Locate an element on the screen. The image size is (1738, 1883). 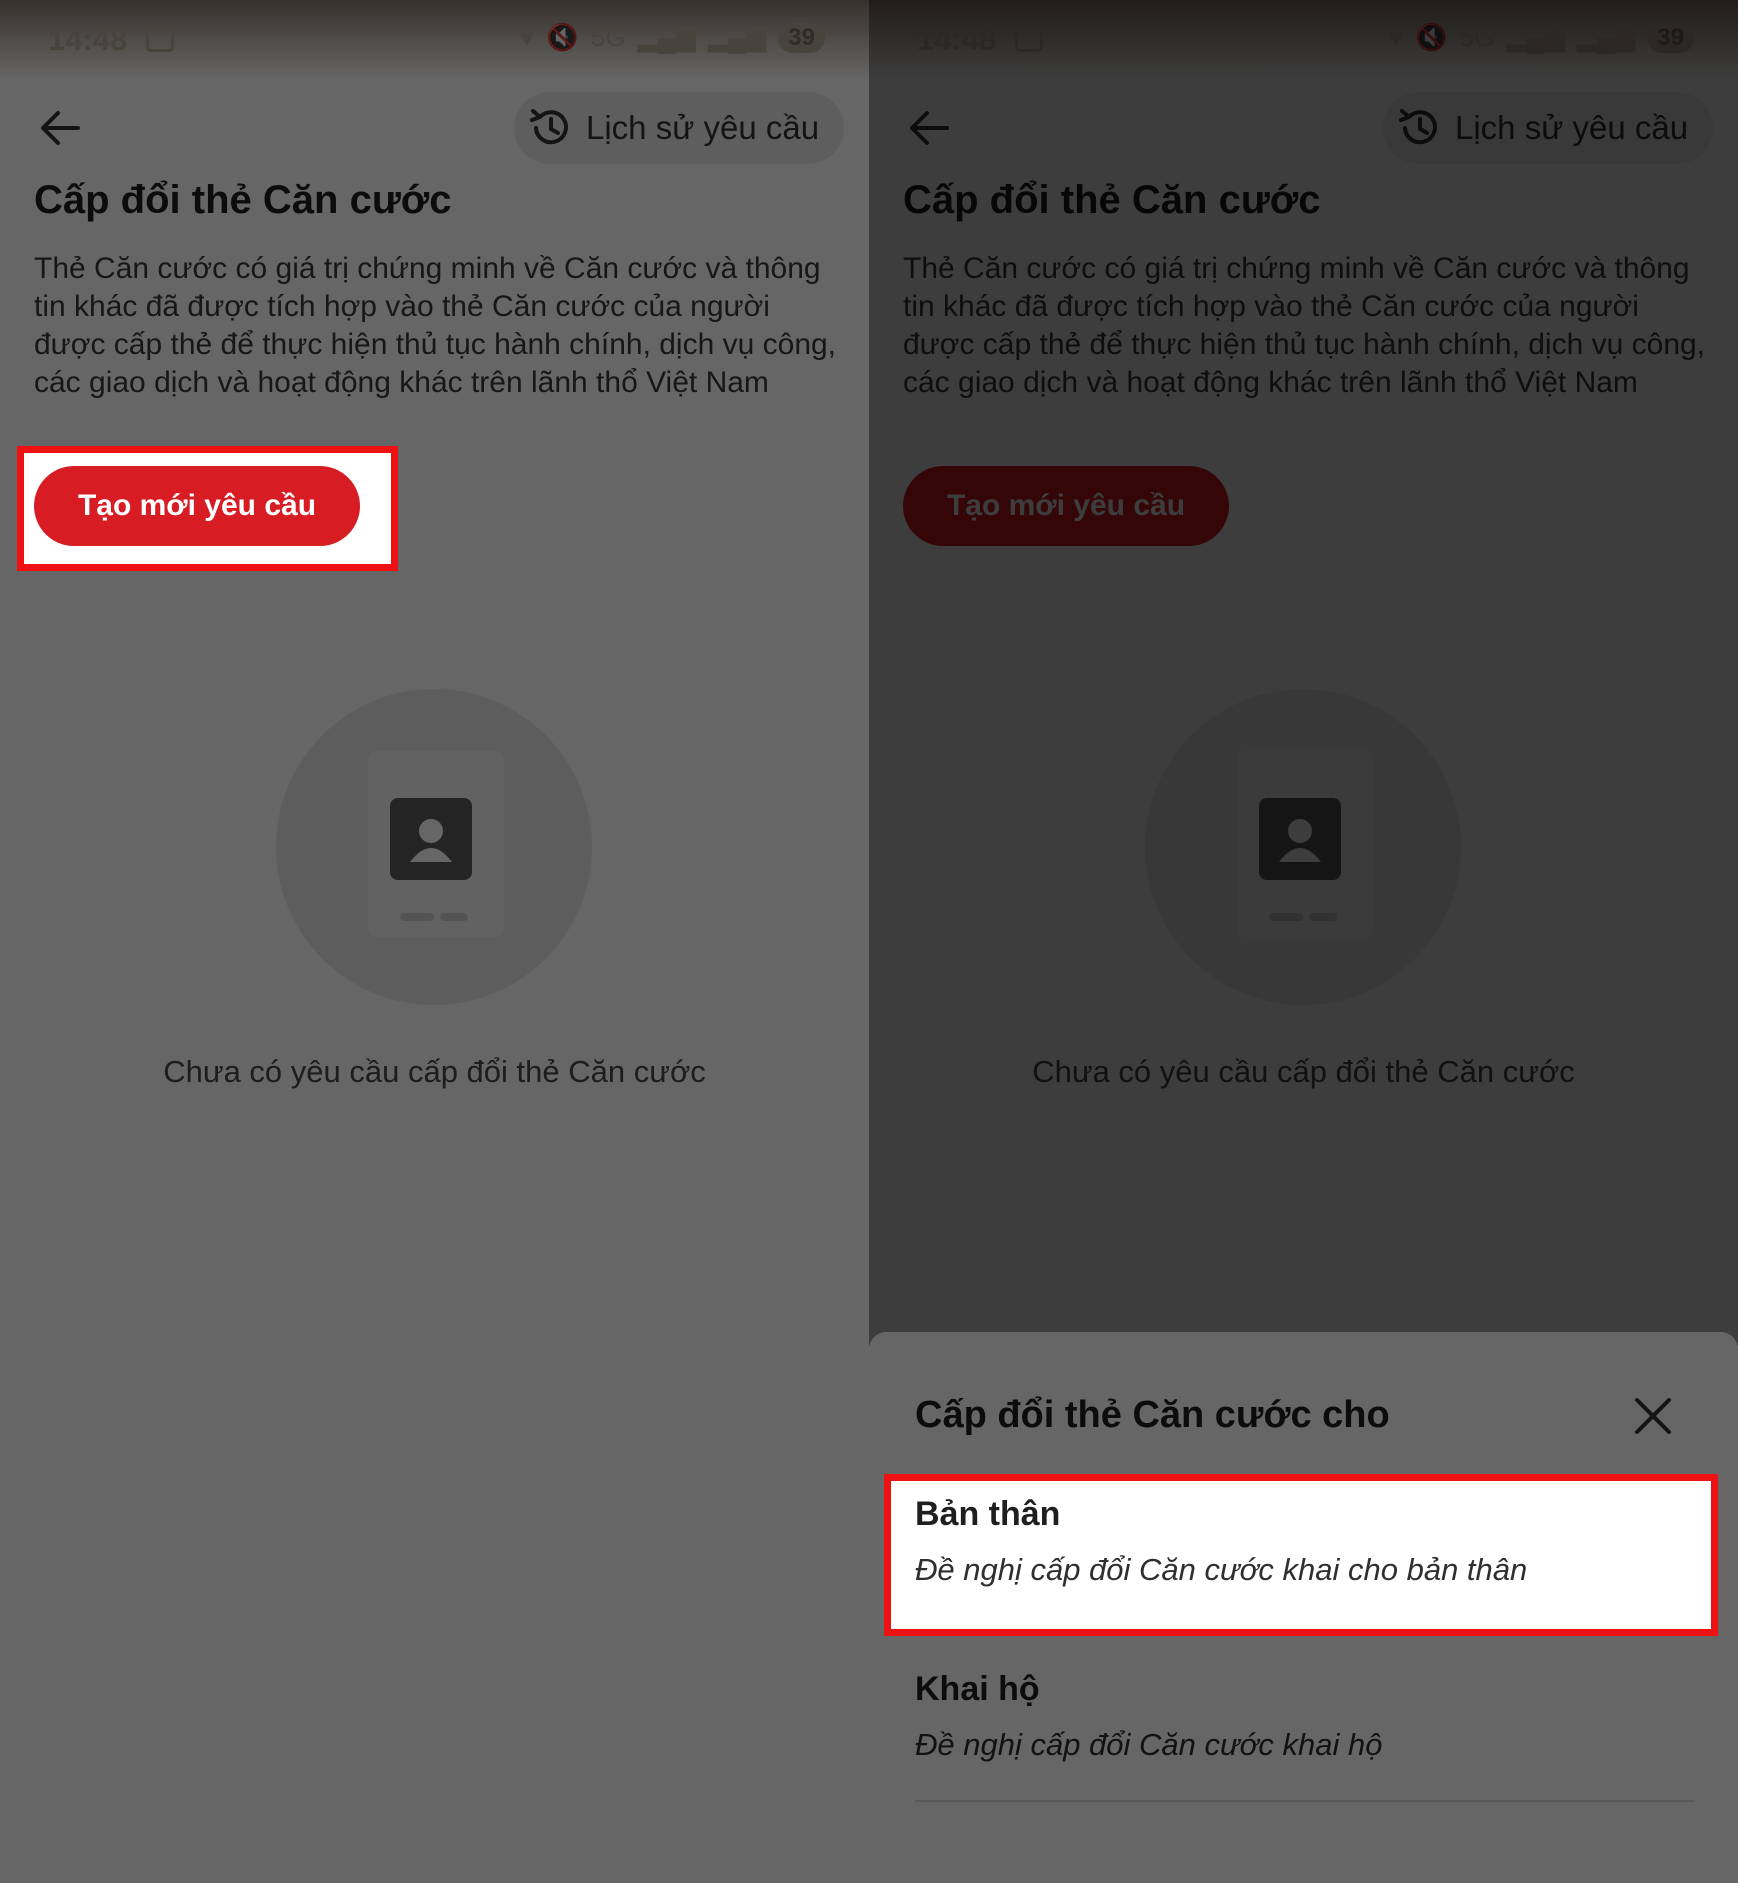
sheet-title: Cấp đổi thẻ Căn cước cho is located at coordinates (1152, 1415).